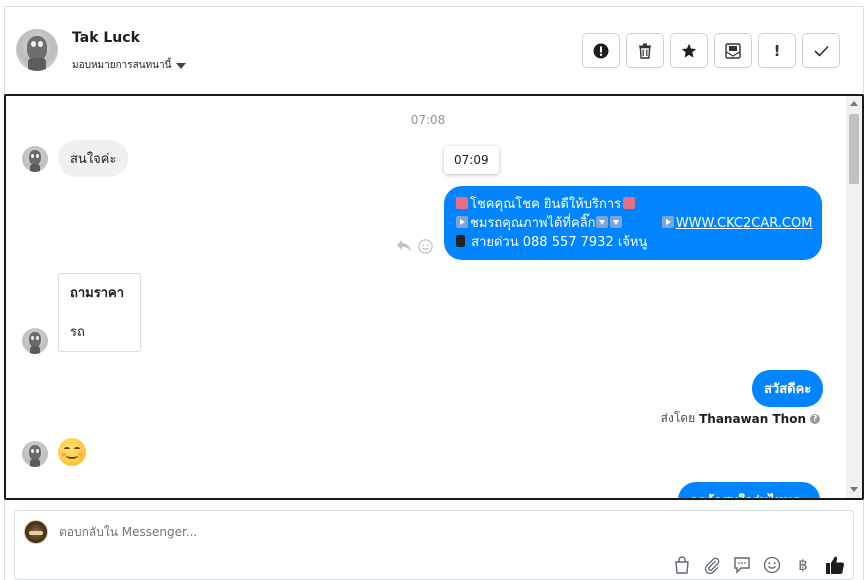 This screenshot has width=866, height=580. What do you see at coordinates (682, 565) in the screenshot?
I see `shopping-bag-icon` at bounding box center [682, 565].